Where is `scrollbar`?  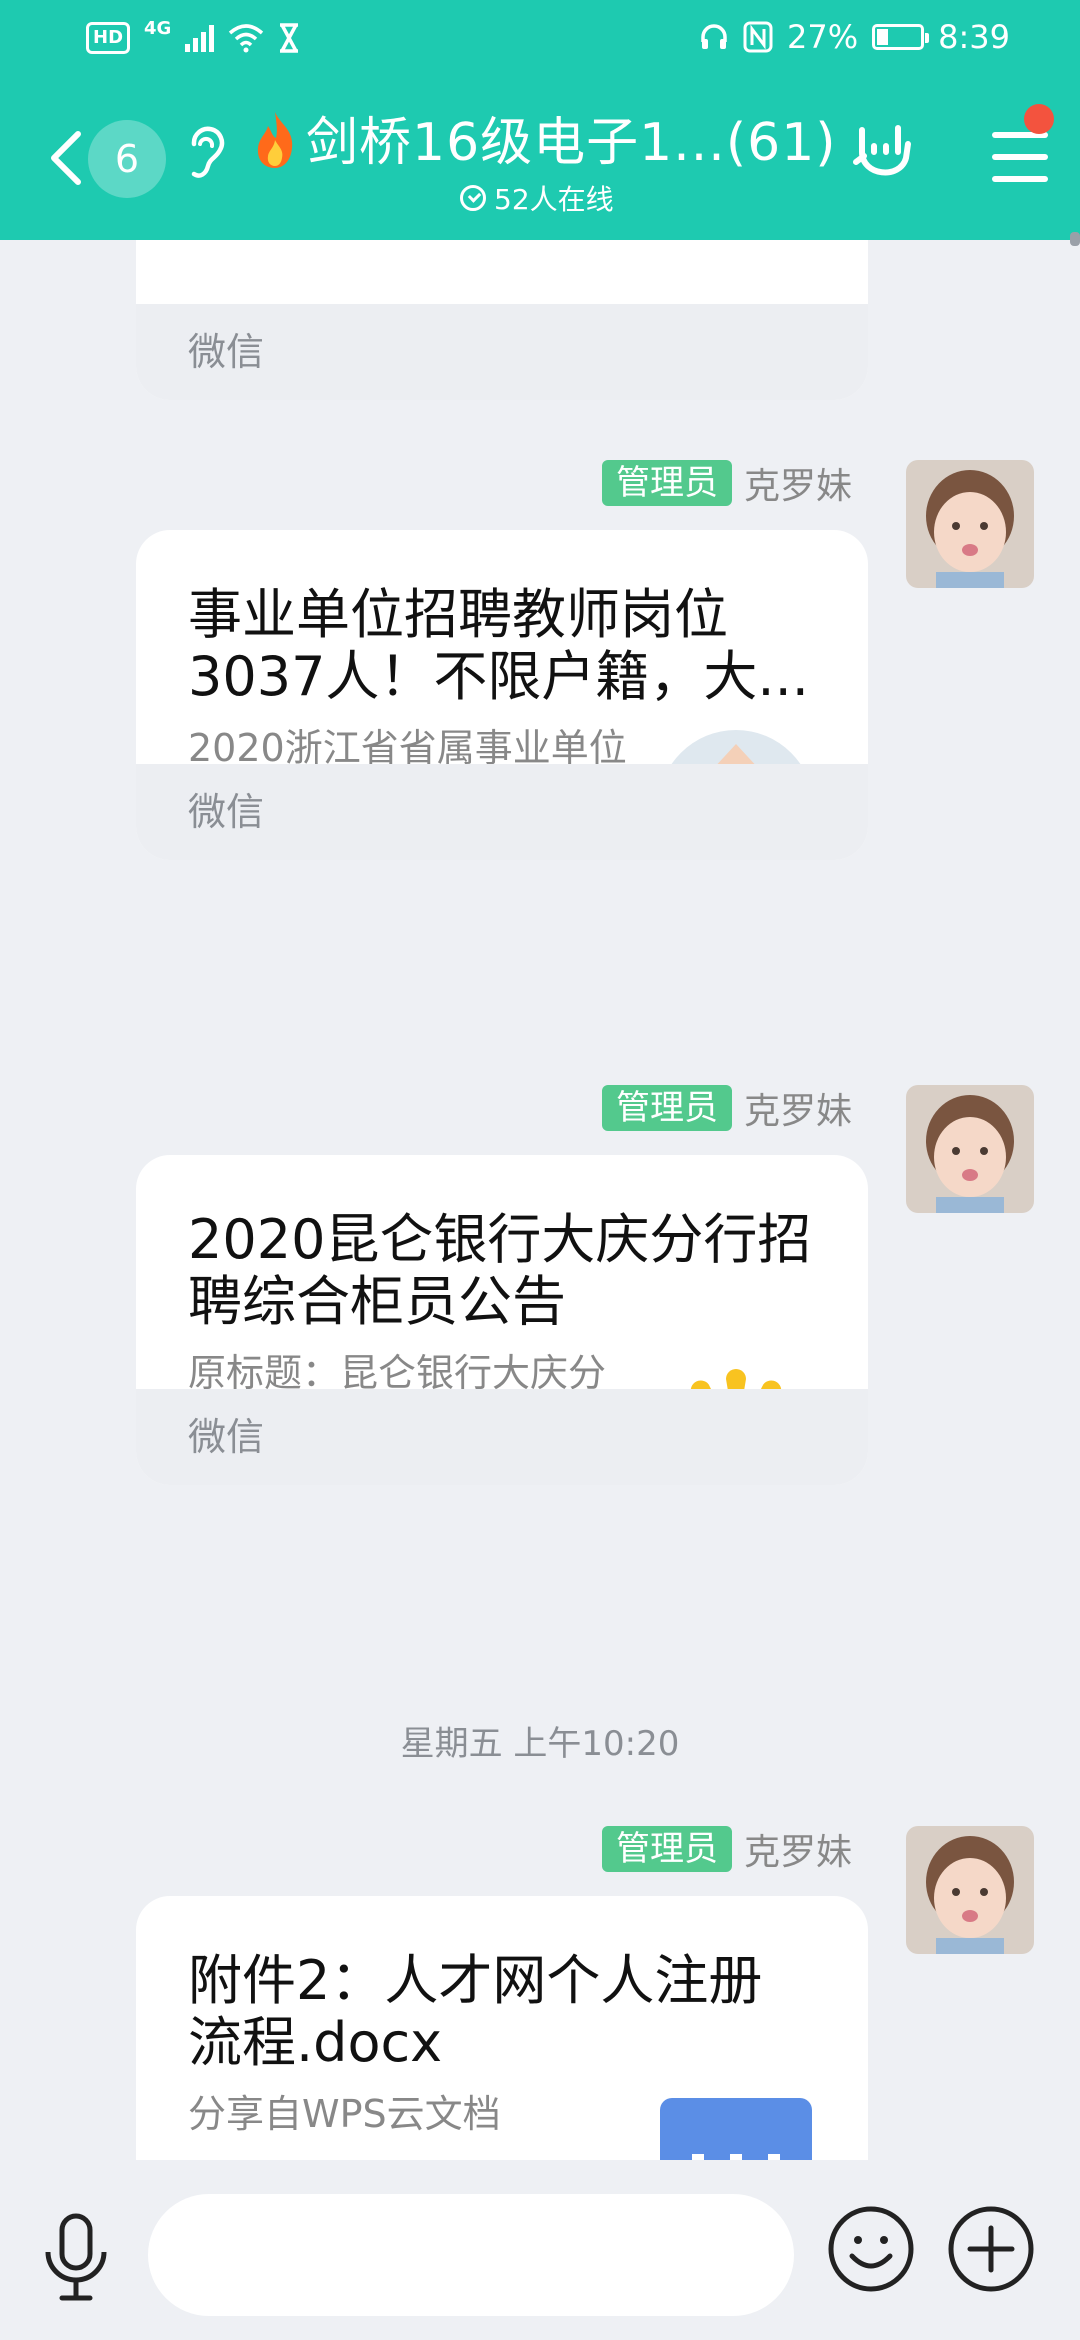
scrollbar is located at coordinates (1075, 239).